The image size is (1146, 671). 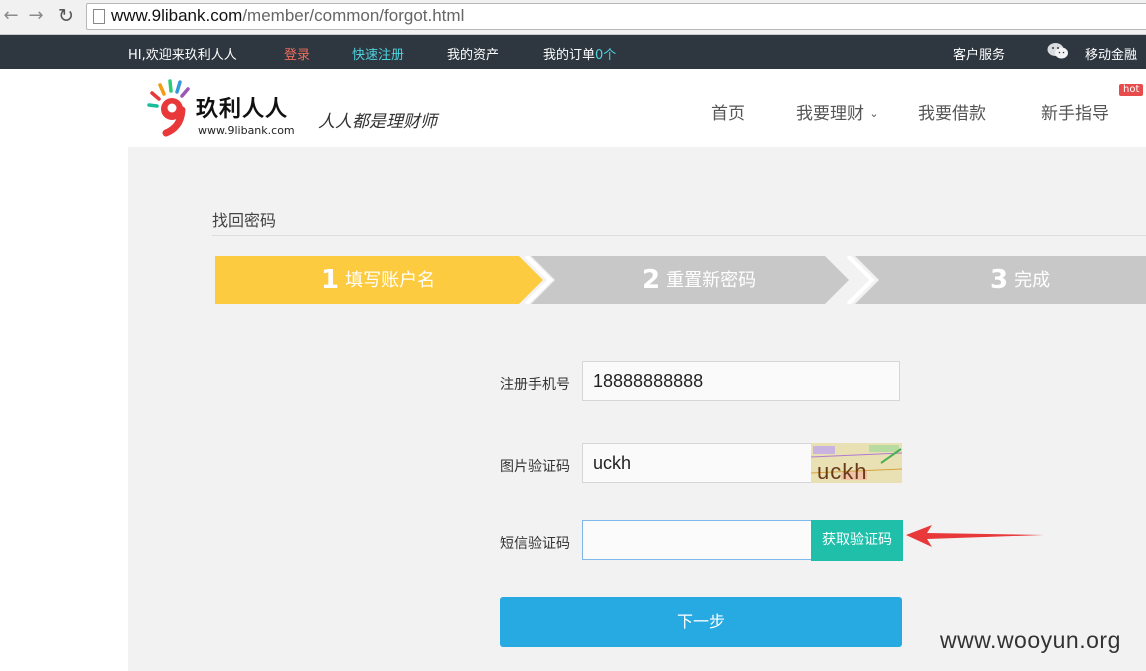 I want to click on nav-guide: 新手指导, so click(x=1075, y=111).